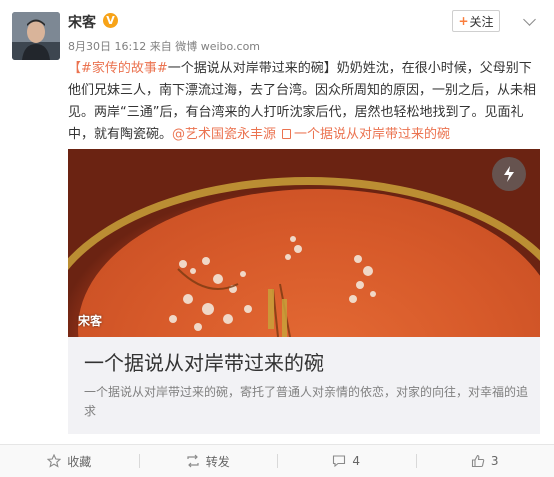  What do you see at coordinates (110, 20) in the screenshot?
I see `verified-icon: V` at bounding box center [110, 20].